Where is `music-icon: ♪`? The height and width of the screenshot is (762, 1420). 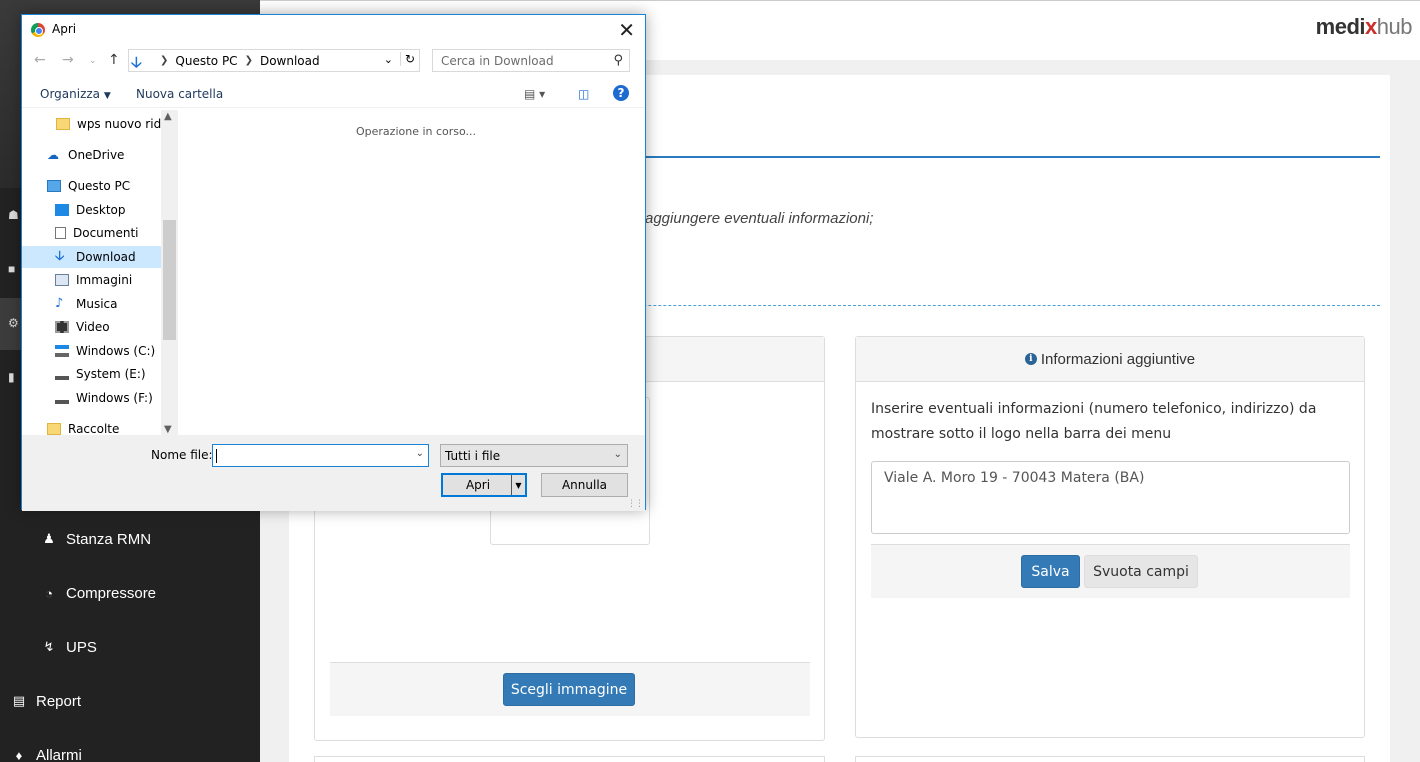
music-icon: ♪ is located at coordinates (59, 303).